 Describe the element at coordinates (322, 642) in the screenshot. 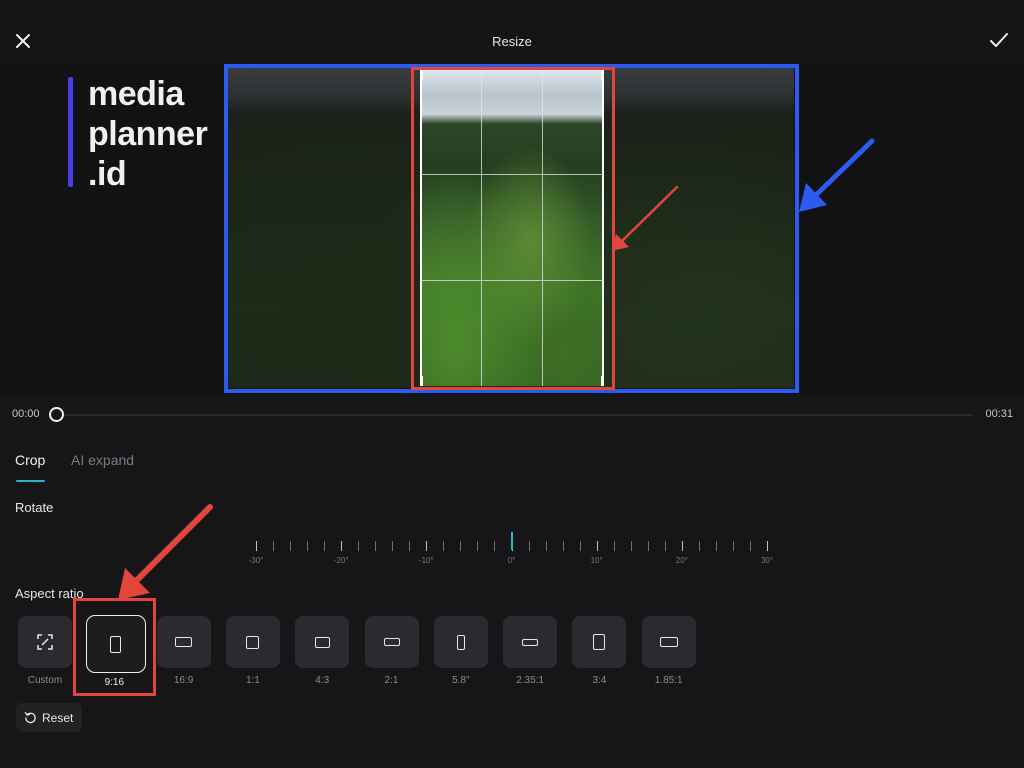

I see `landscape-4-3-icon` at that location.